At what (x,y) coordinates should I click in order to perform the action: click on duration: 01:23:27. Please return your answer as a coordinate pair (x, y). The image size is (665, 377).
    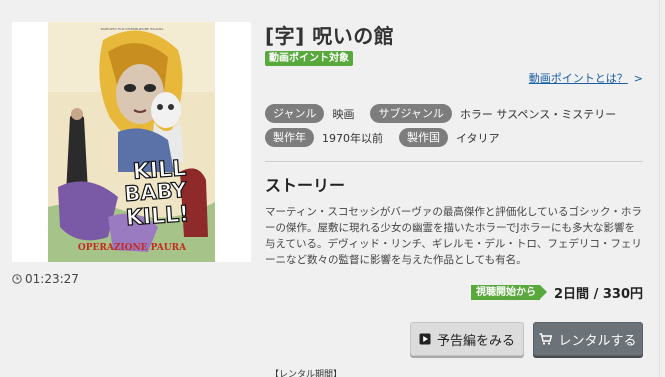
    Looking at the image, I should click on (45, 279).